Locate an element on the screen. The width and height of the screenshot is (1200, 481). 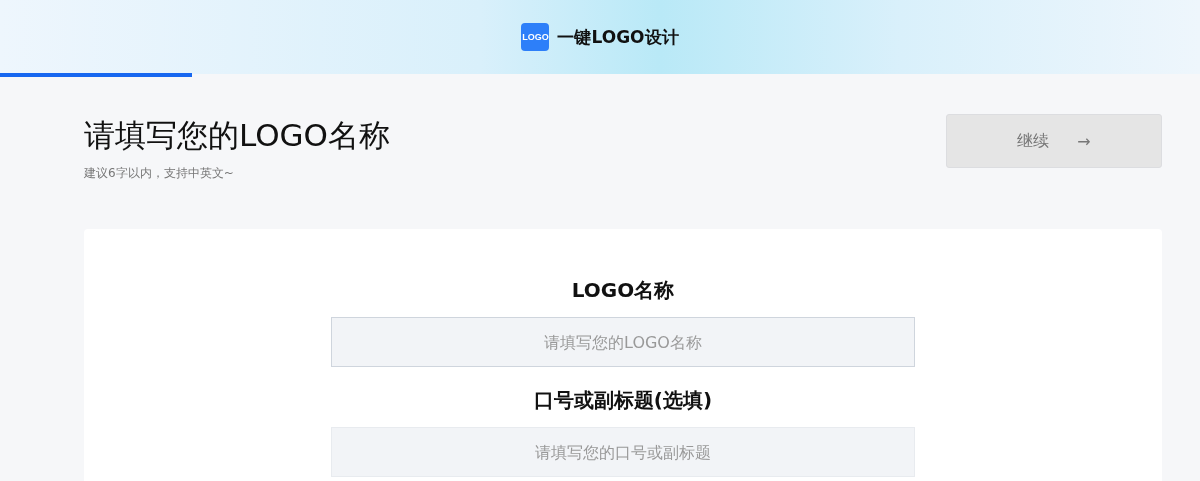
page-title: 请填写您的LOGO名称 is located at coordinates (237, 135).